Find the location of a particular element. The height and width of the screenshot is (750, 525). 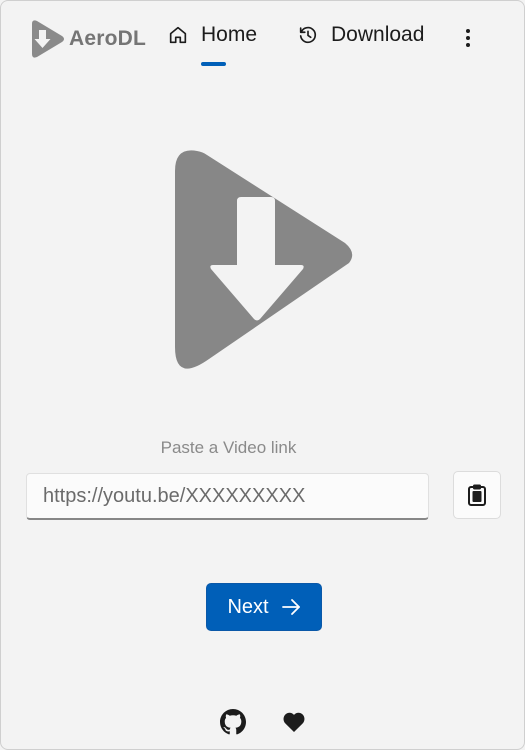

app-name: AeroDL is located at coordinates (108, 38).